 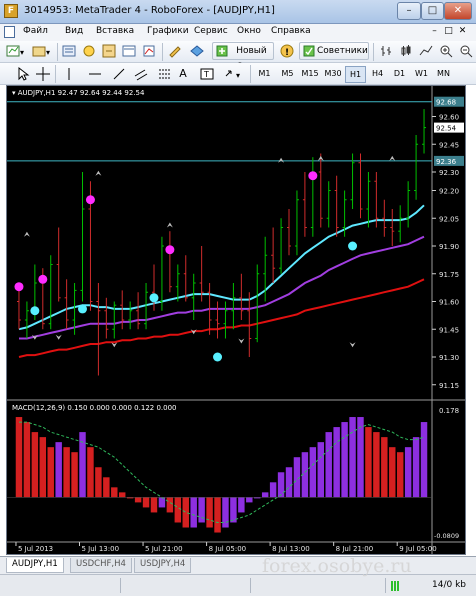 I want to click on autotrading-warning-icon: !, so click(x=287, y=51).